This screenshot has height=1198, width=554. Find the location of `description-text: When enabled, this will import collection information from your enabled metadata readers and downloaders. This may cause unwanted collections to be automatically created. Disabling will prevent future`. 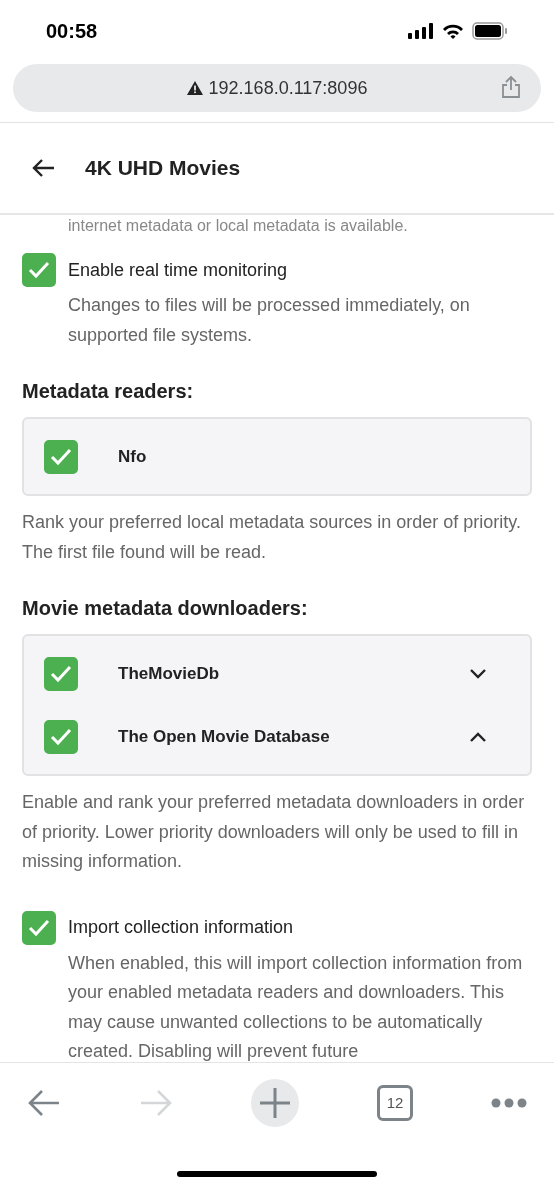

description-text: When enabled, this will import collection information from your enabled metadata readers and downloaders. This may cause unwanted collections to be automatically created. Disabling will prevent future is located at coordinates (295, 1006).